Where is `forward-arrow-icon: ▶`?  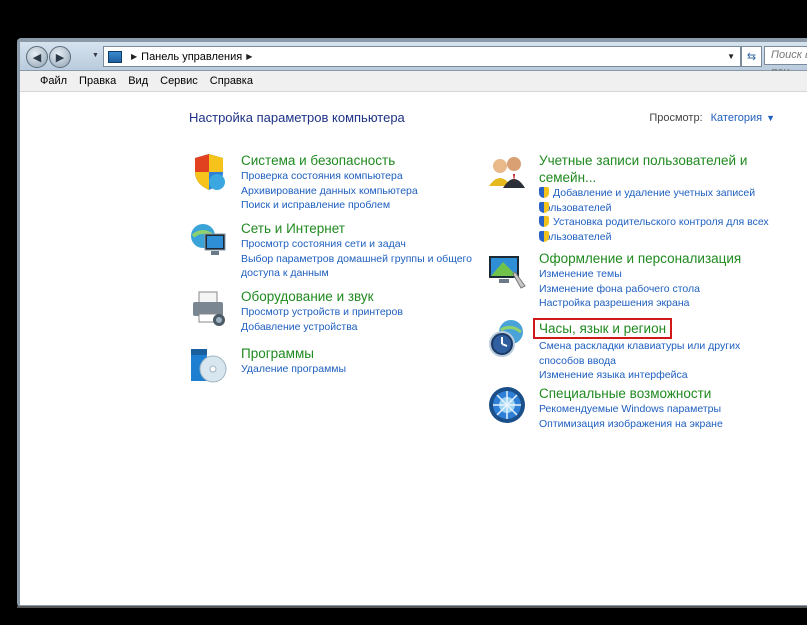 forward-arrow-icon: ▶ is located at coordinates (60, 57).